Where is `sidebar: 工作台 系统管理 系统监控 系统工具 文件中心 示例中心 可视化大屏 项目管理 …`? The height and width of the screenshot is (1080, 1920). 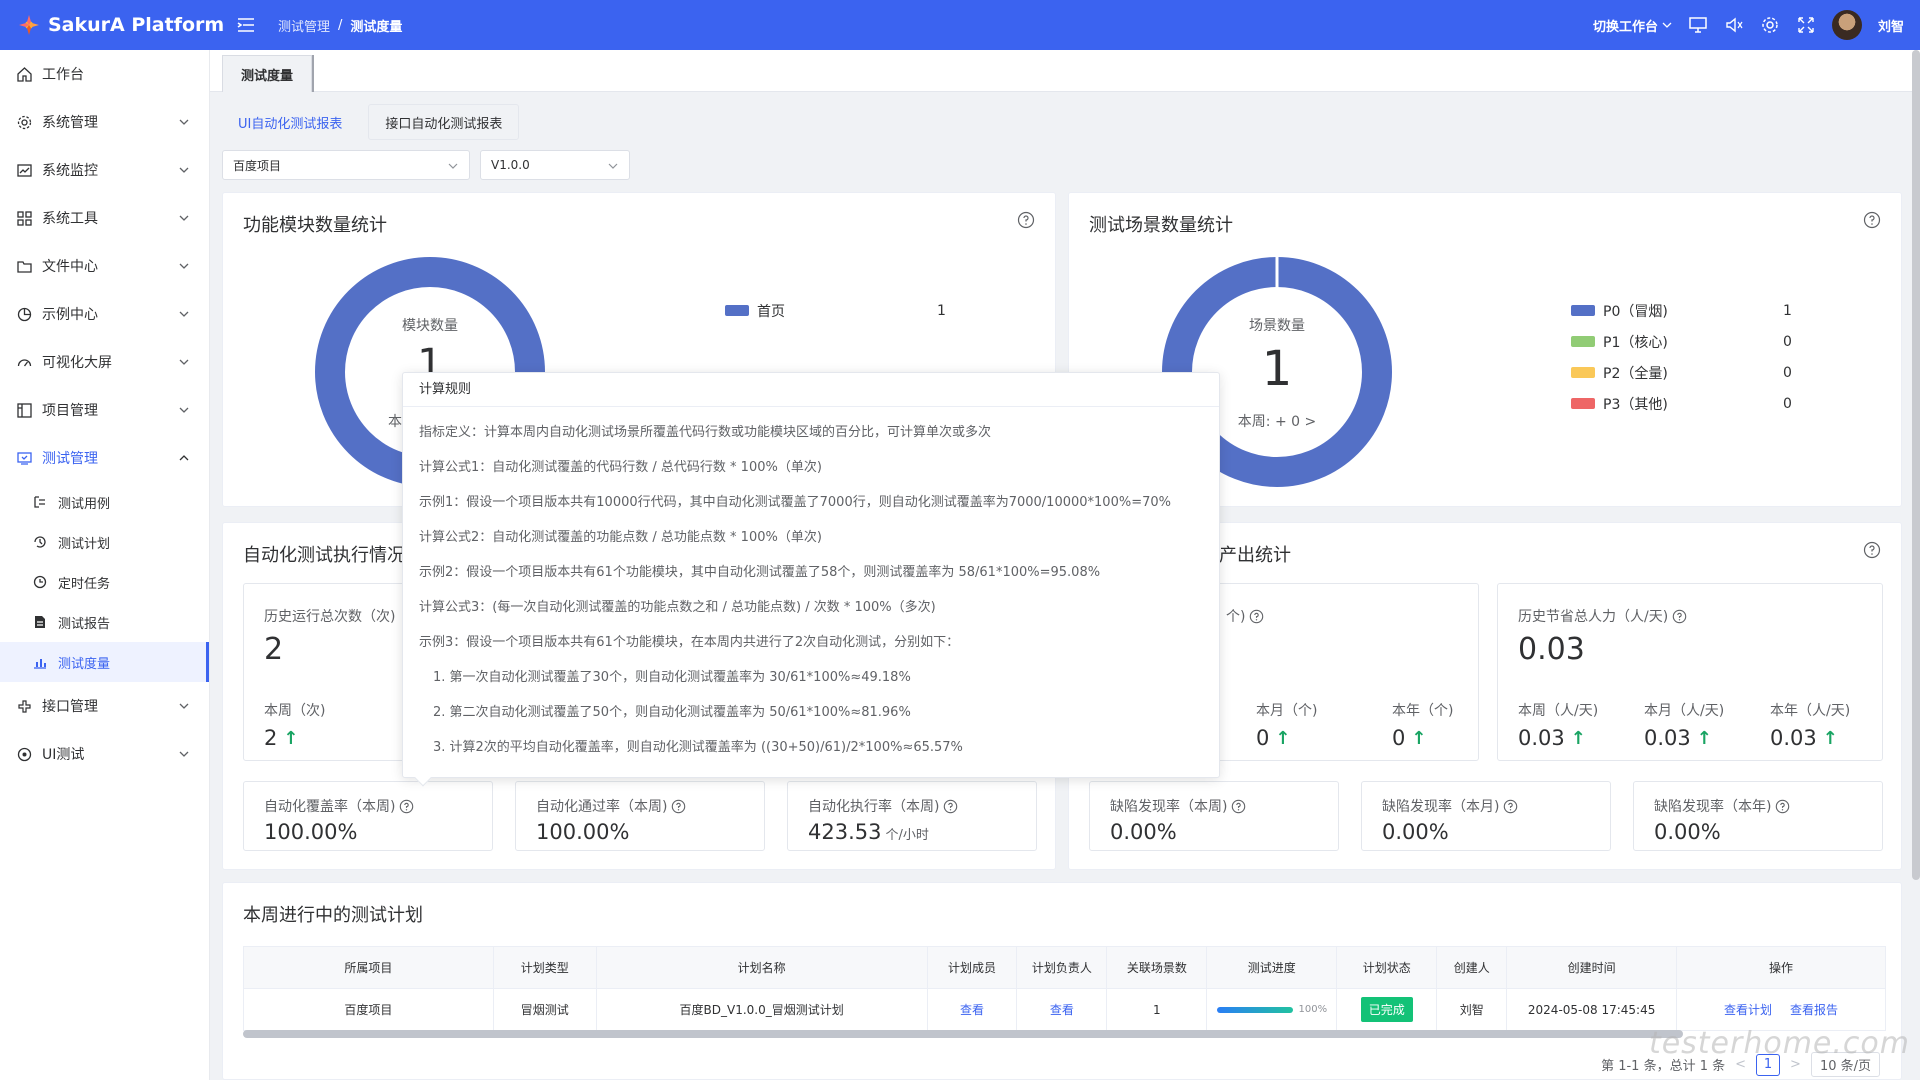 sidebar: 工作台 系统管理 系统监控 系统工具 文件中心 示例中心 可视化大屏 项目管理 … is located at coordinates (105, 565).